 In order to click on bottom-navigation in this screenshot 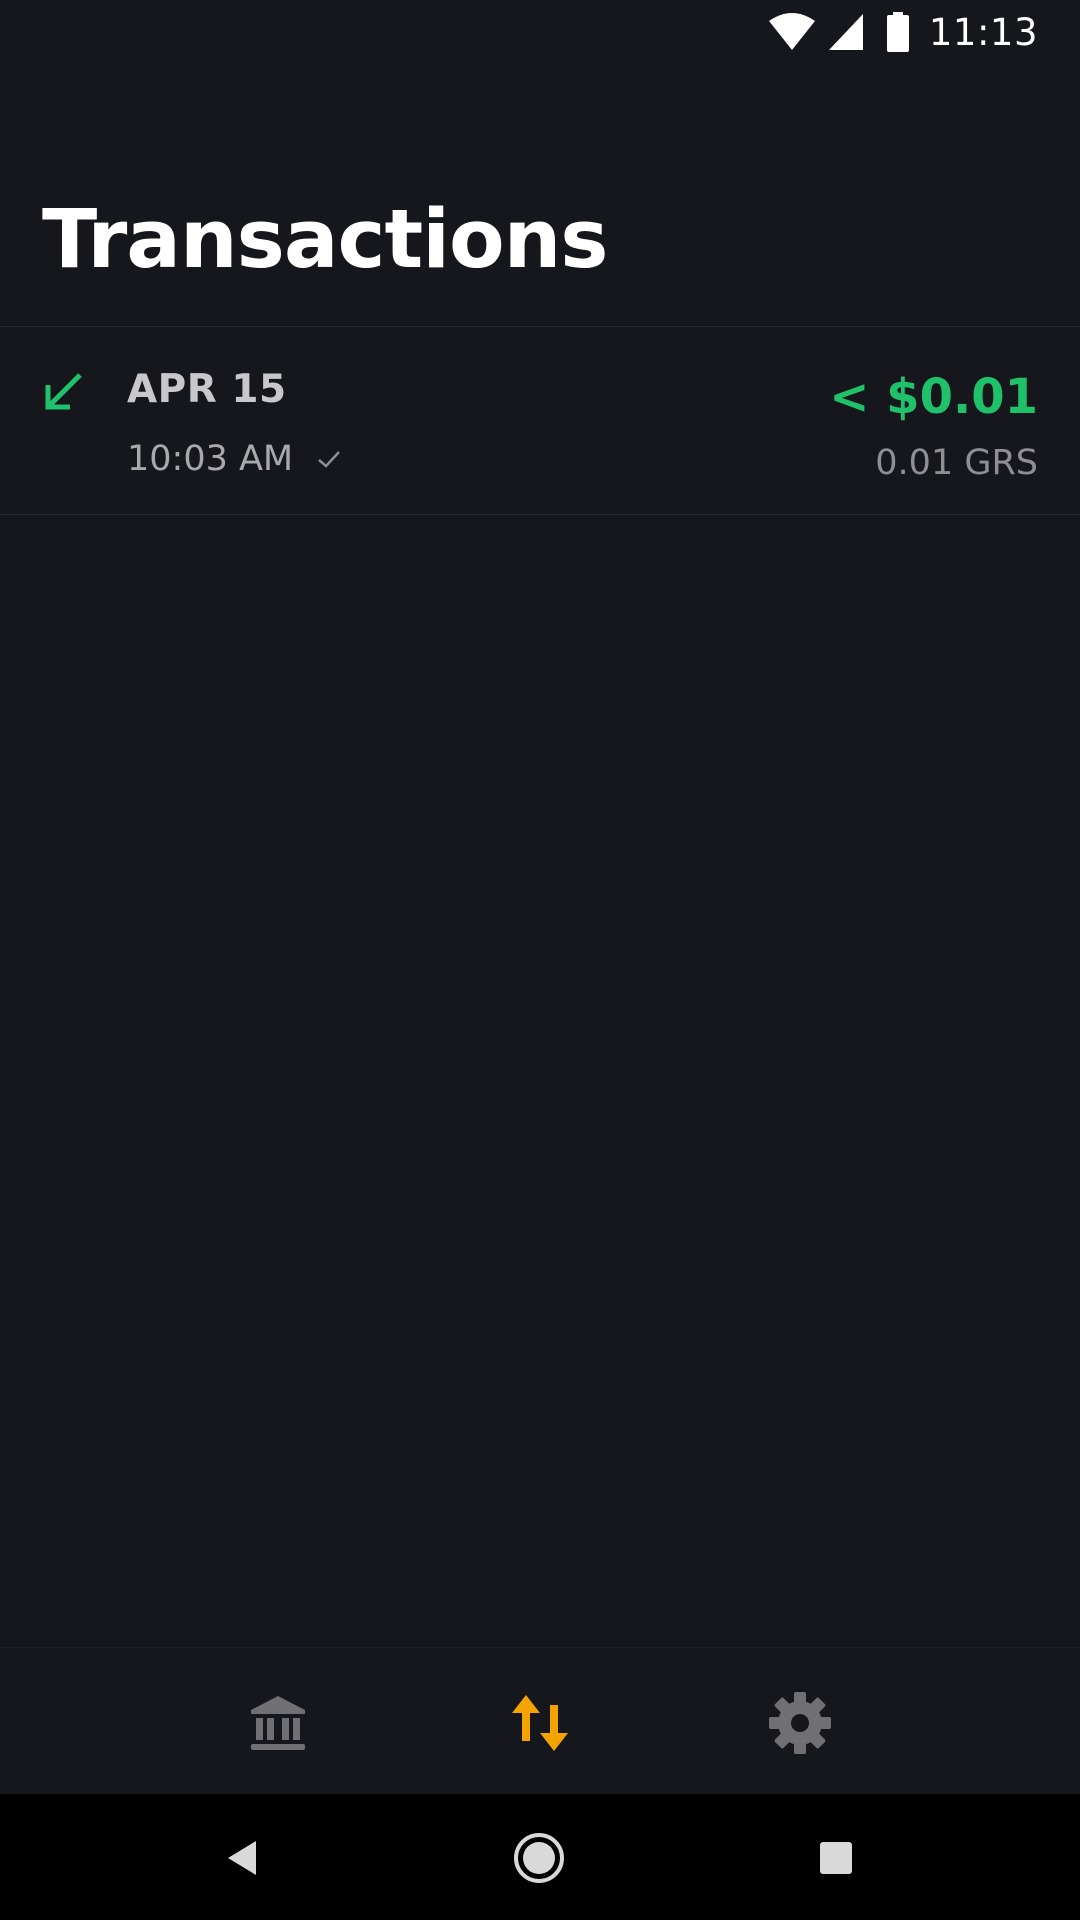, I will do `click(540, 1720)`.